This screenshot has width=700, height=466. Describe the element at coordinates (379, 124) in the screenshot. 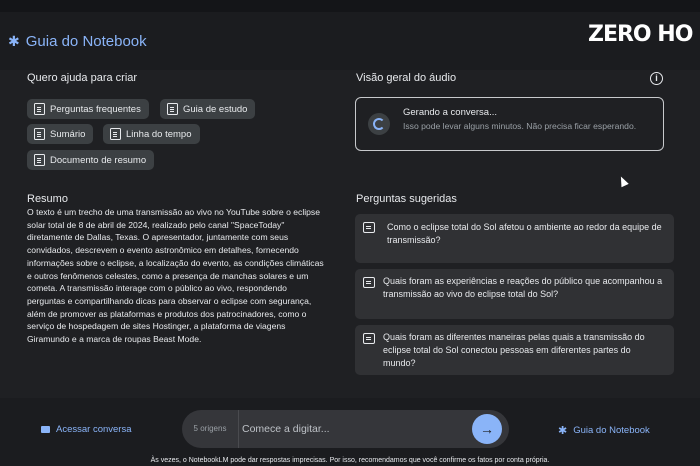

I see `loading-spinner-icon` at that location.